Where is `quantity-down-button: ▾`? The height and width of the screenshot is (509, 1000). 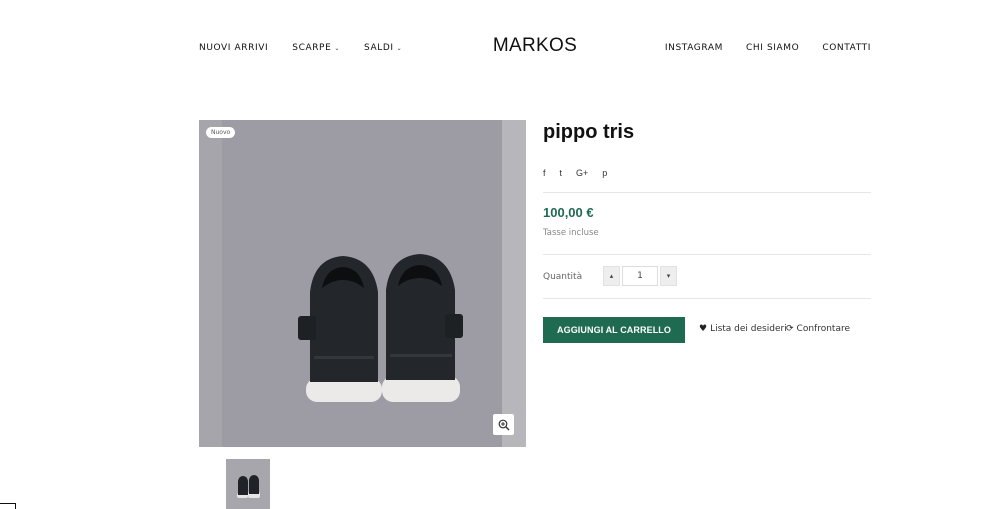
quantity-down-button: ▾ is located at coordinates (668, 276).